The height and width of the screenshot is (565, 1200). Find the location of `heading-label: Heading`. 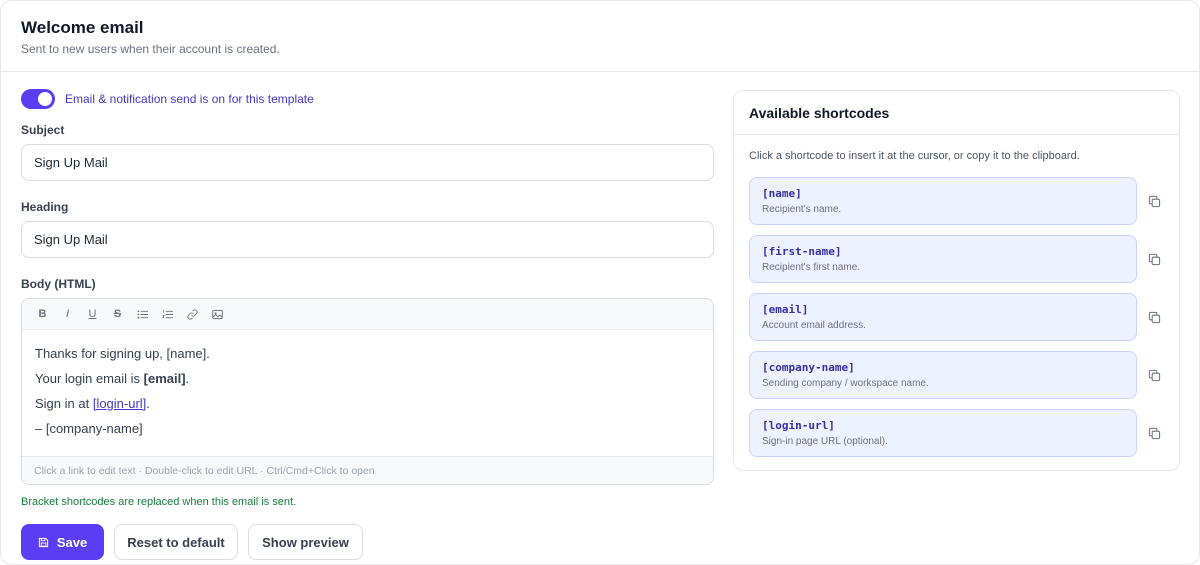

heading-label: Heading is located at coordinates (45, 207).